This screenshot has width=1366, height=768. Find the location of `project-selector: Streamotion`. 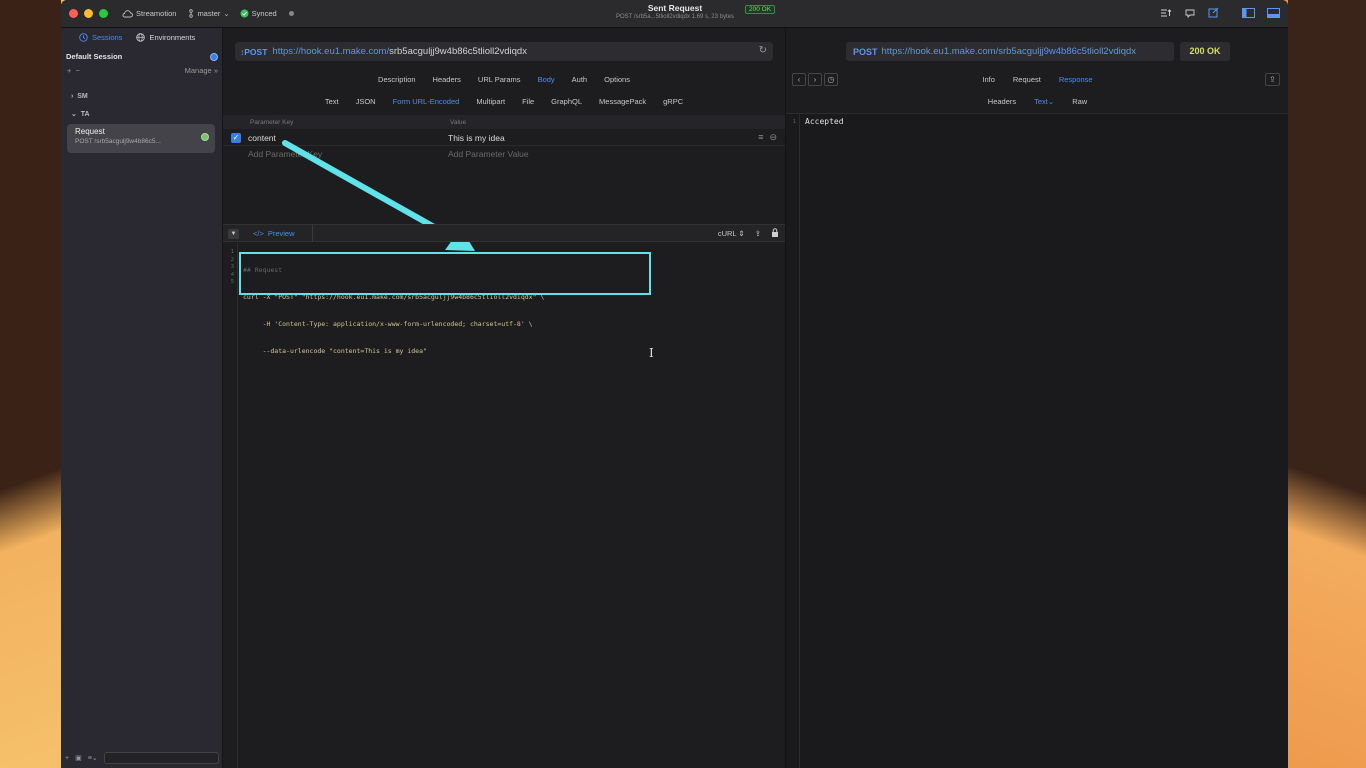

project-selector: Streamotion is located at coordinates (149, 13).